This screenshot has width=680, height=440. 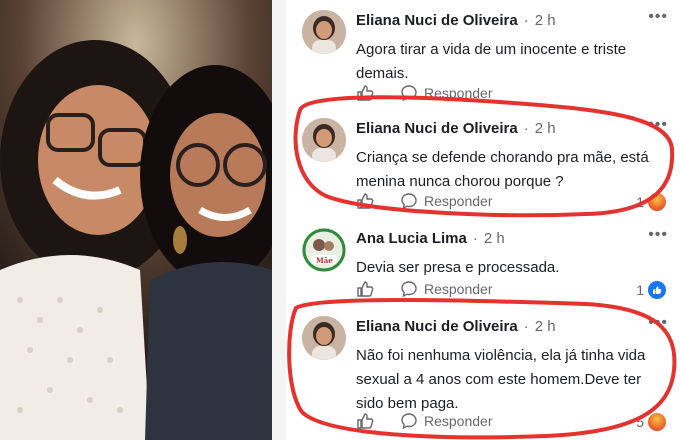 What do you see at coordinates (411, 238) in the screenshot?
I see `author-name: Ana Lucia Lima` at bounding box center [411, 238].